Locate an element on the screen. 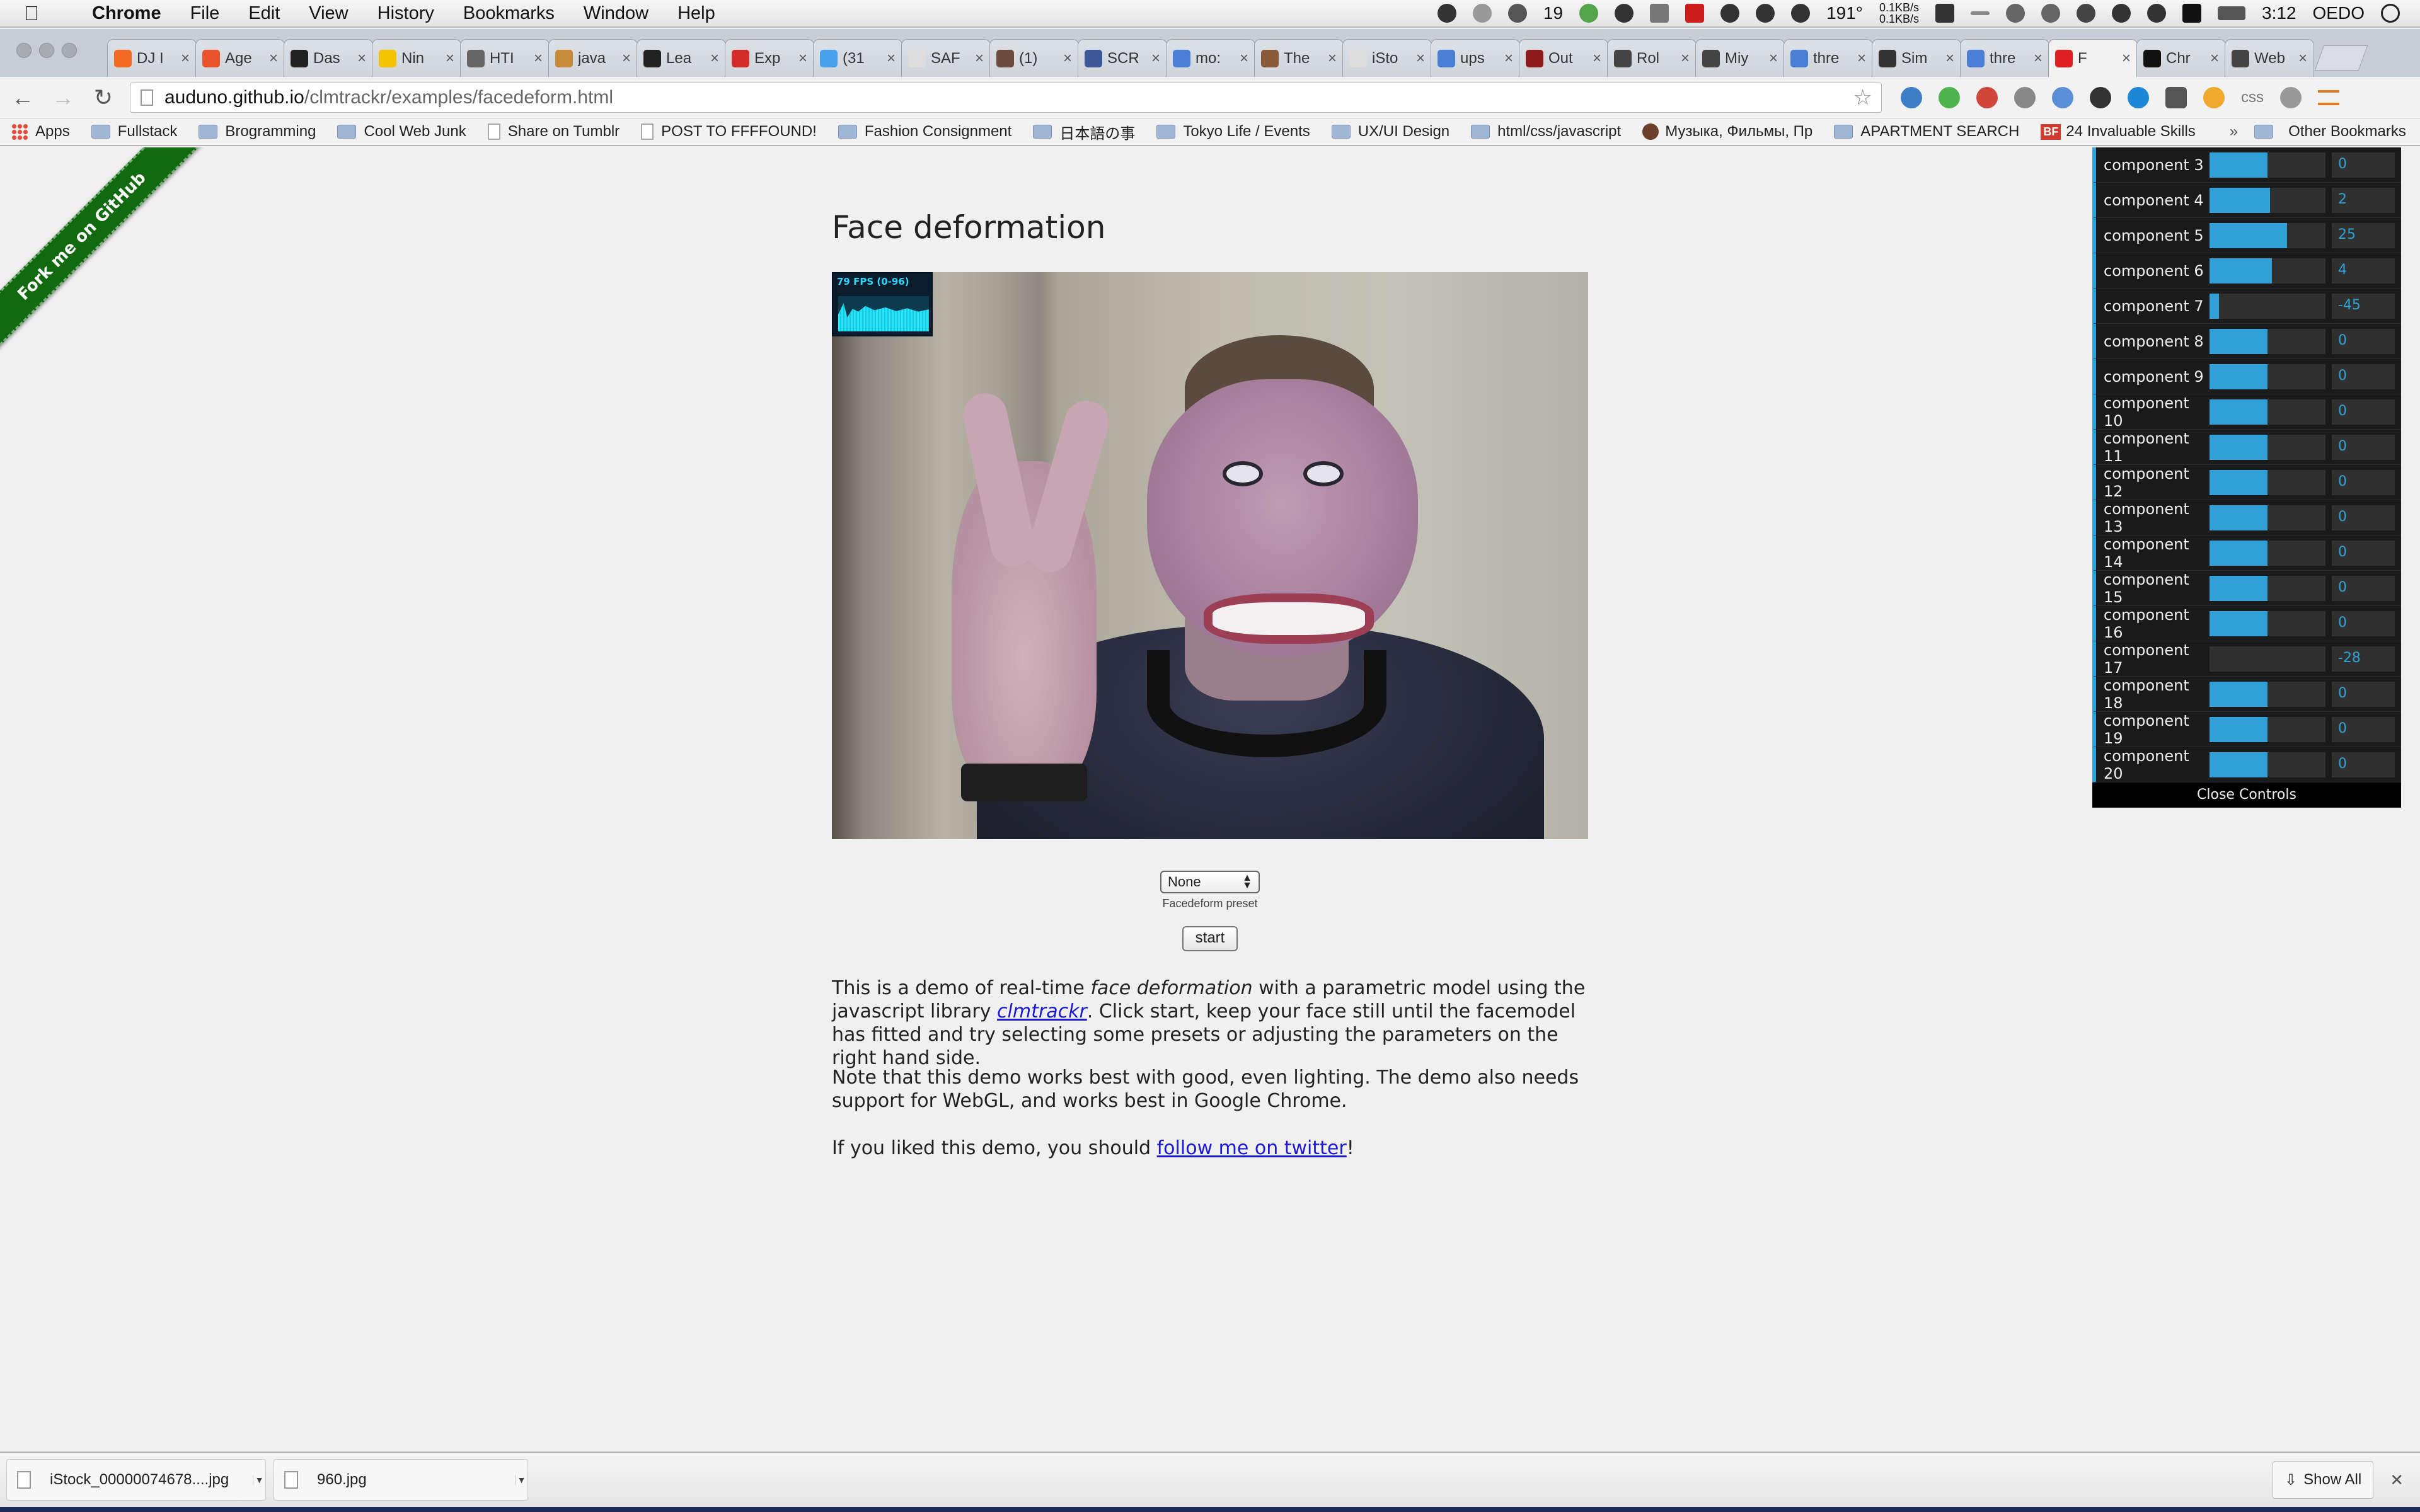 The image size is (2420, 1512). bookmarks-overflow-button: » is located at coordinates (2234, 131).